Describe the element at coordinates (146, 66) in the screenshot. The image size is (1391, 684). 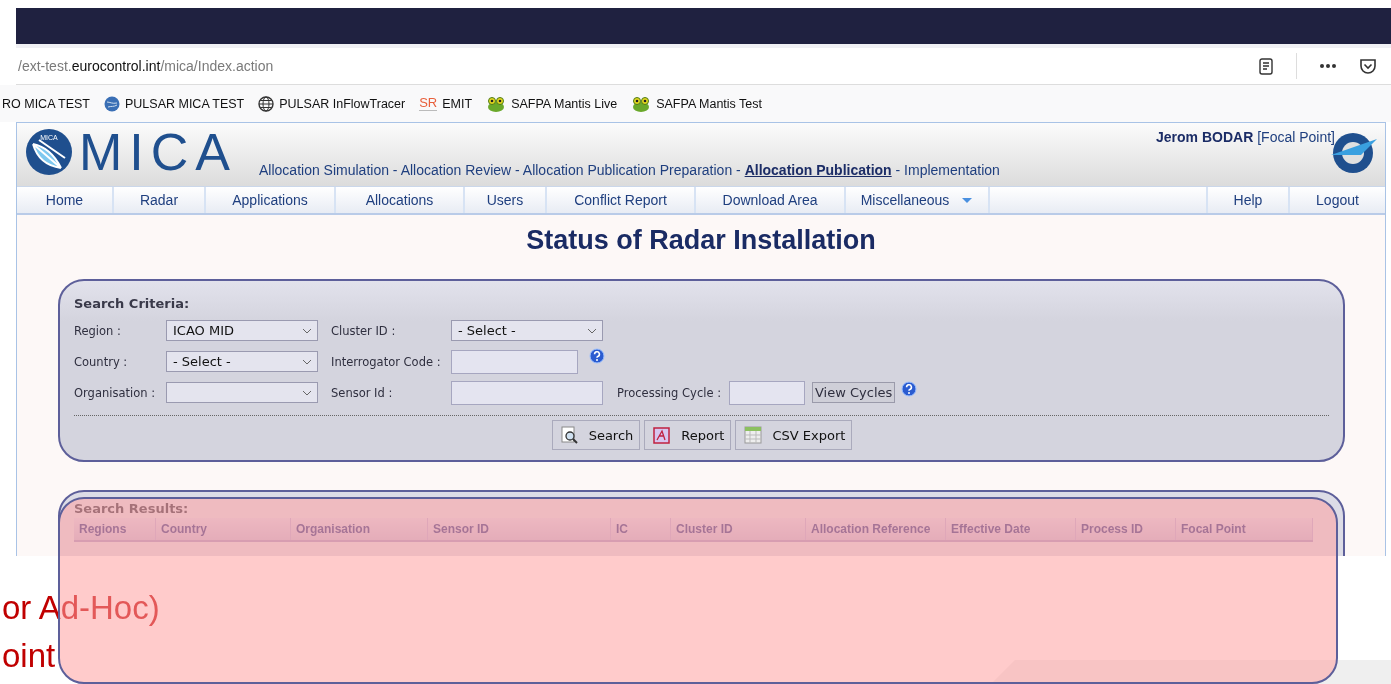
I see `url-text: /ext-test.eurocontrol.int/mica/Index.action` at that location.